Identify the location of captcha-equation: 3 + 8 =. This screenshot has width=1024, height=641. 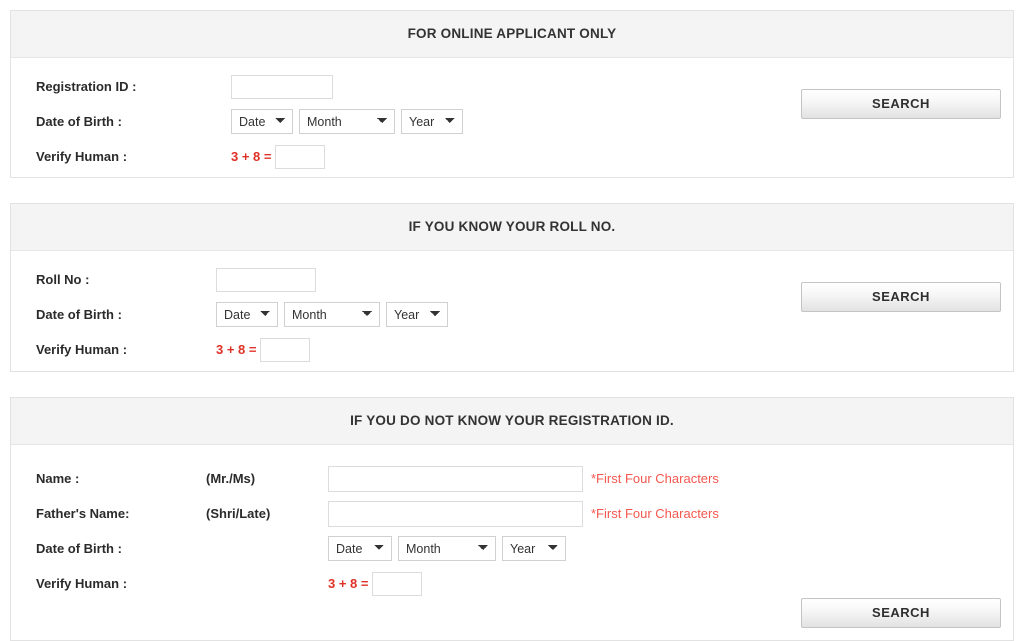
(251, 156).